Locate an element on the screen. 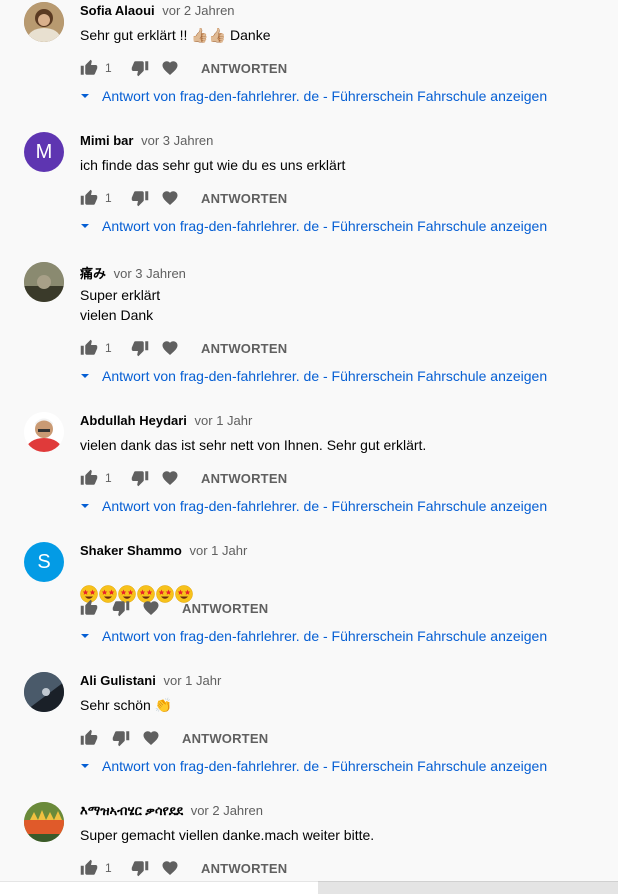  avatar-letter: S is located at coordinates (44, 561).